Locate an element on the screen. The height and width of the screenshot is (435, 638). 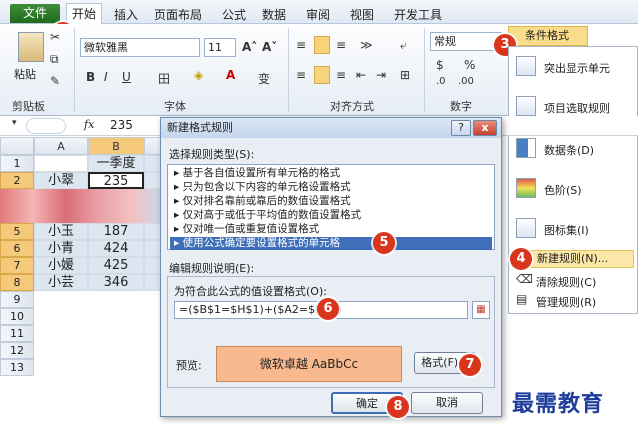
align-top-icon: ≡ is located at coordinates (301, 45).